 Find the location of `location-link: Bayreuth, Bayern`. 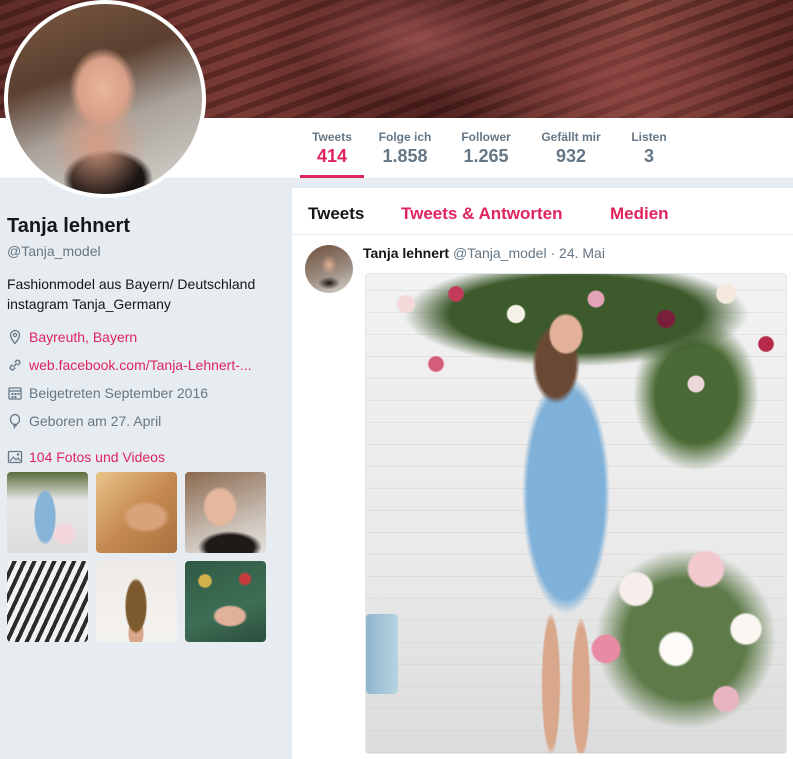

location-link: Bayreuth, Bayern is located at coordinates (83, 337).